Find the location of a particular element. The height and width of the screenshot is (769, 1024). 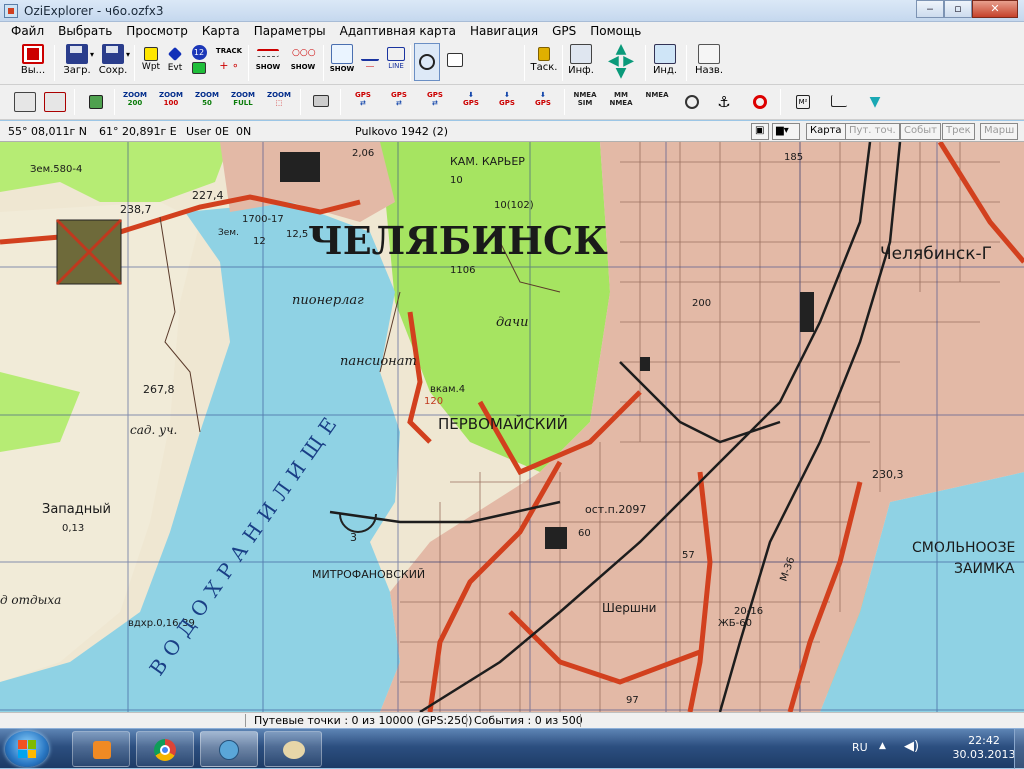

map-view-button: Карта is located at coordinates (826, 131).